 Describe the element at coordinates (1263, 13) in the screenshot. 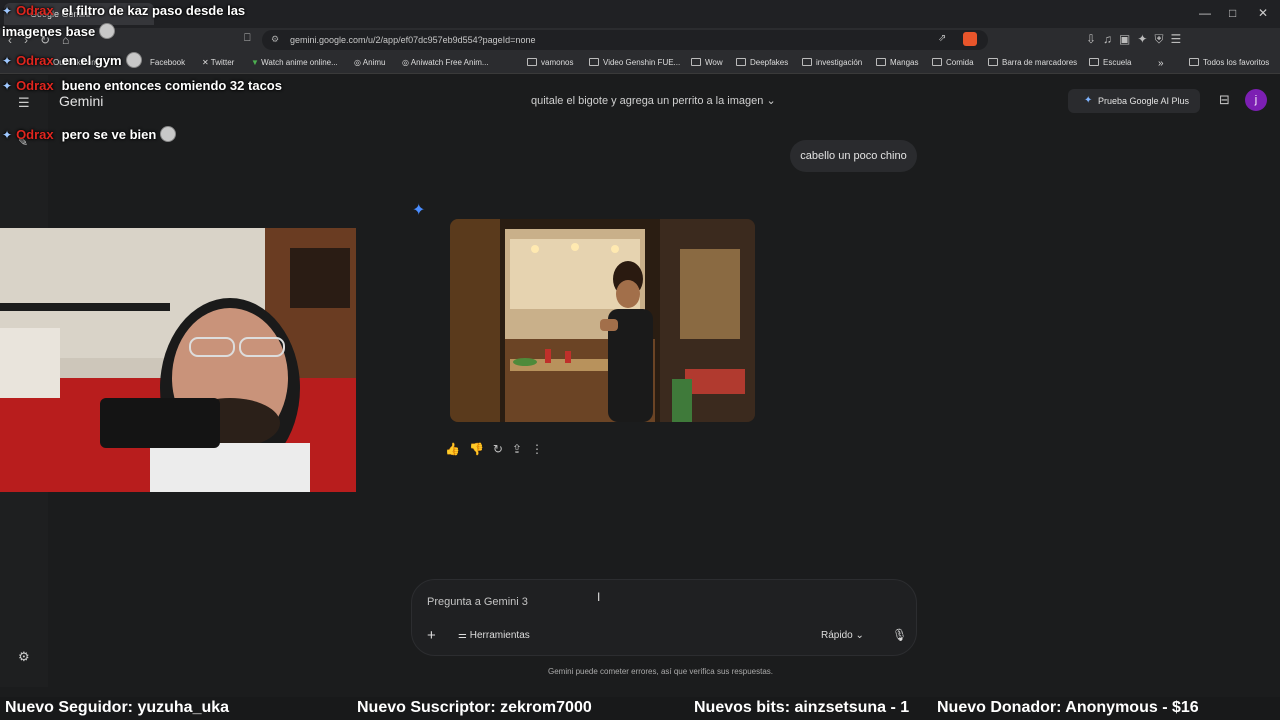

I see `close-icon: ✕` at that location.